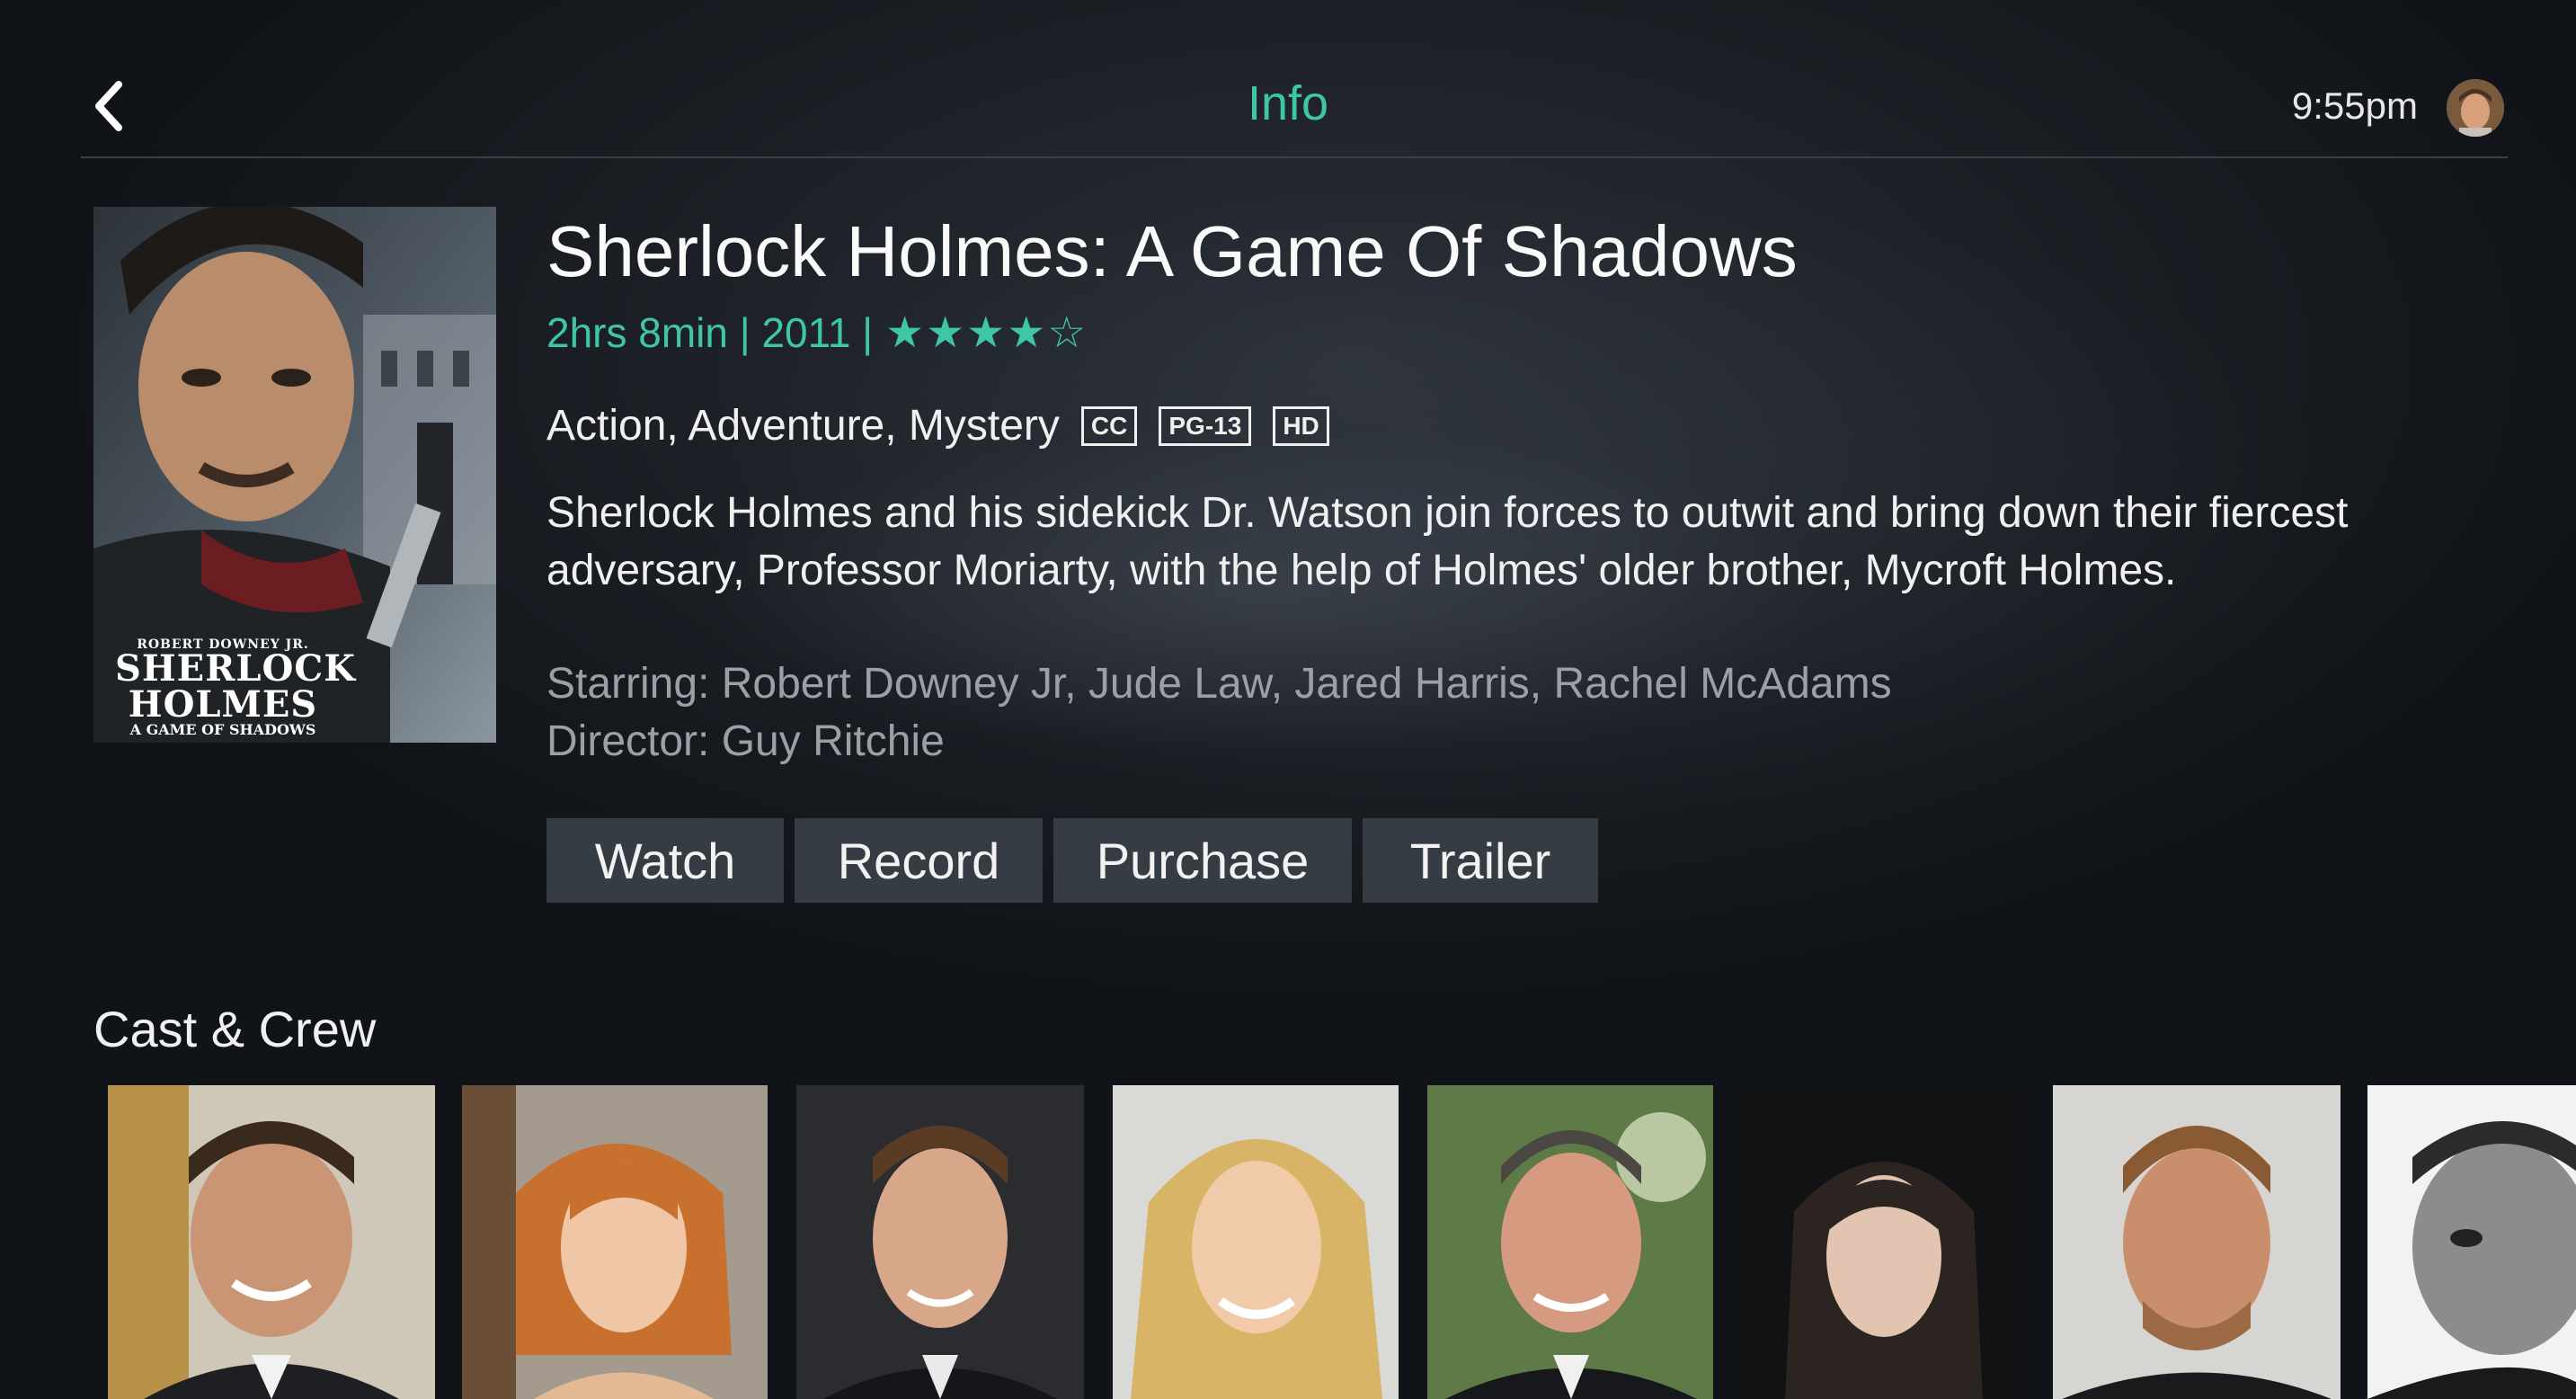 The width and height of the screenshot is (2576, 1399). I want to click on action-buttons: Watch Record Purchase Trailer, so click(1072, 860).